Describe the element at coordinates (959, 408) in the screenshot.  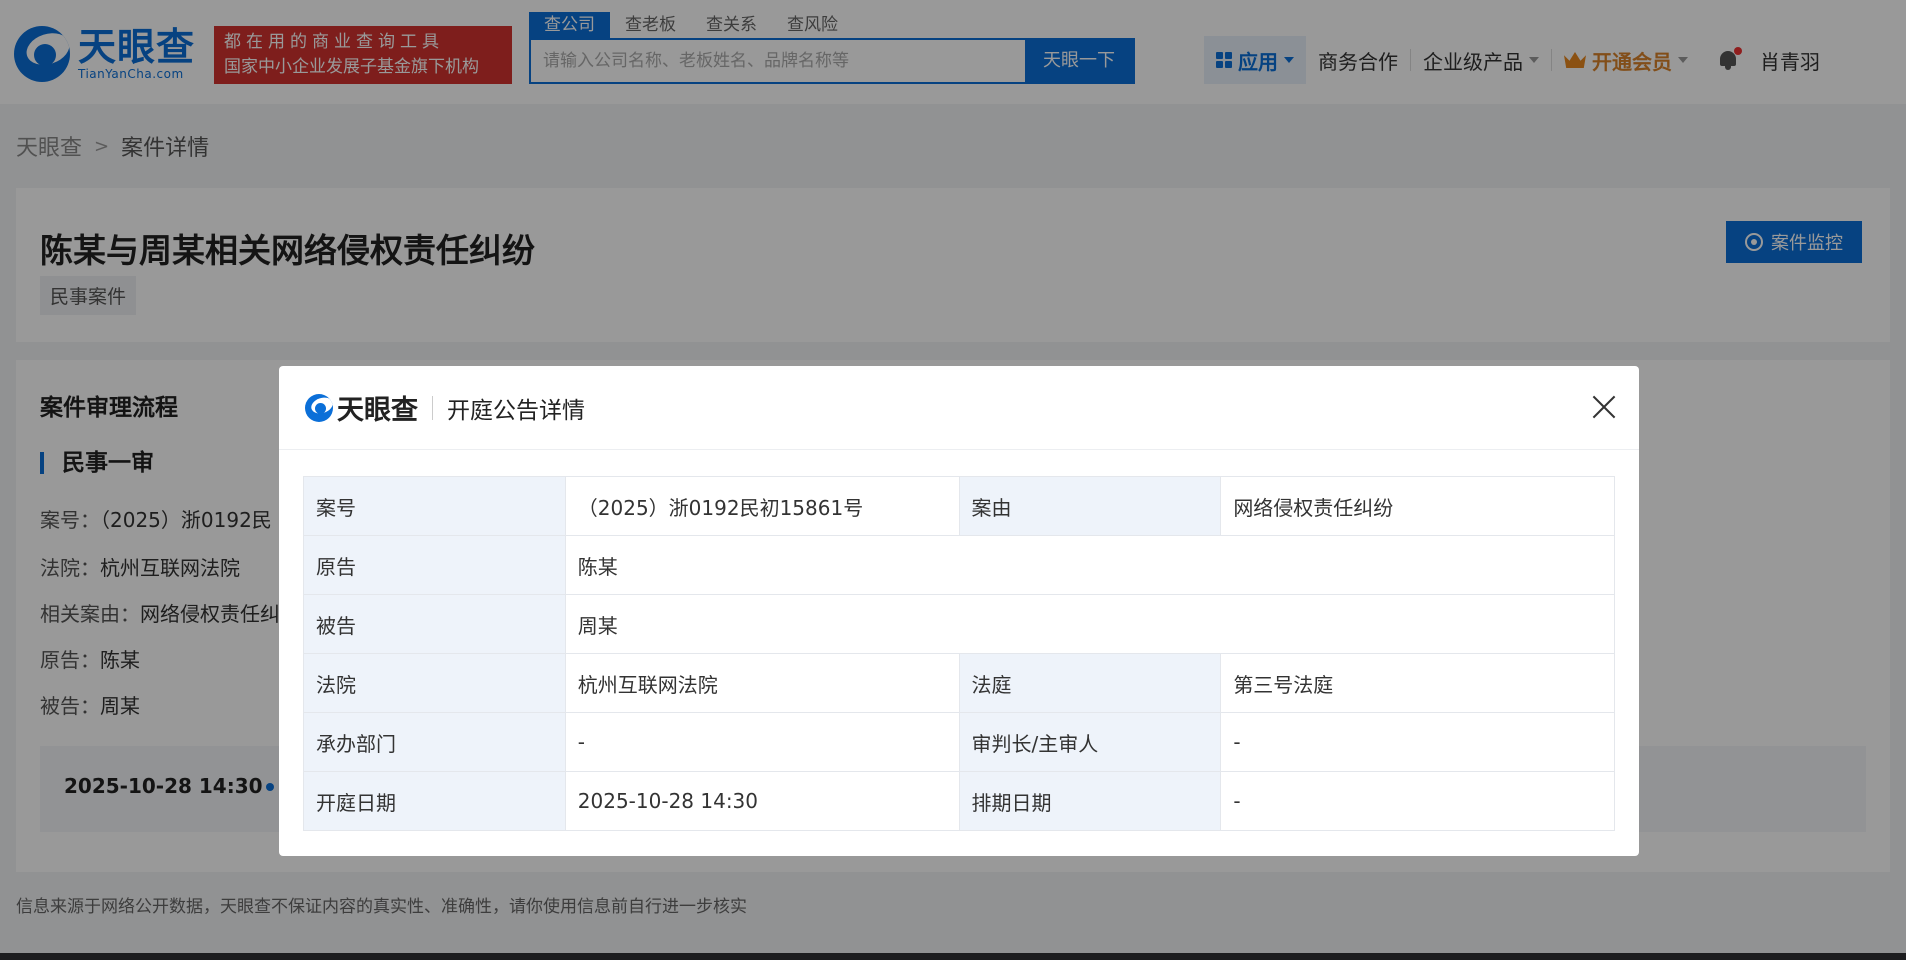
I see `modal-header: 天眼查 开庭公告详情` at that location.